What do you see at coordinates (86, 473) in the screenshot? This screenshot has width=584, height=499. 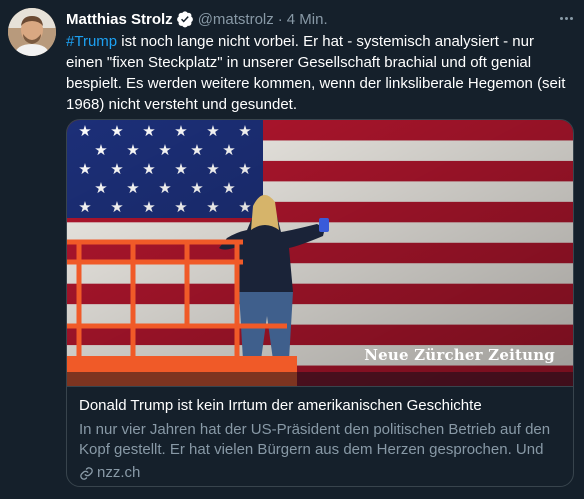 I see `link-icon` at bounding box center [86, 473].